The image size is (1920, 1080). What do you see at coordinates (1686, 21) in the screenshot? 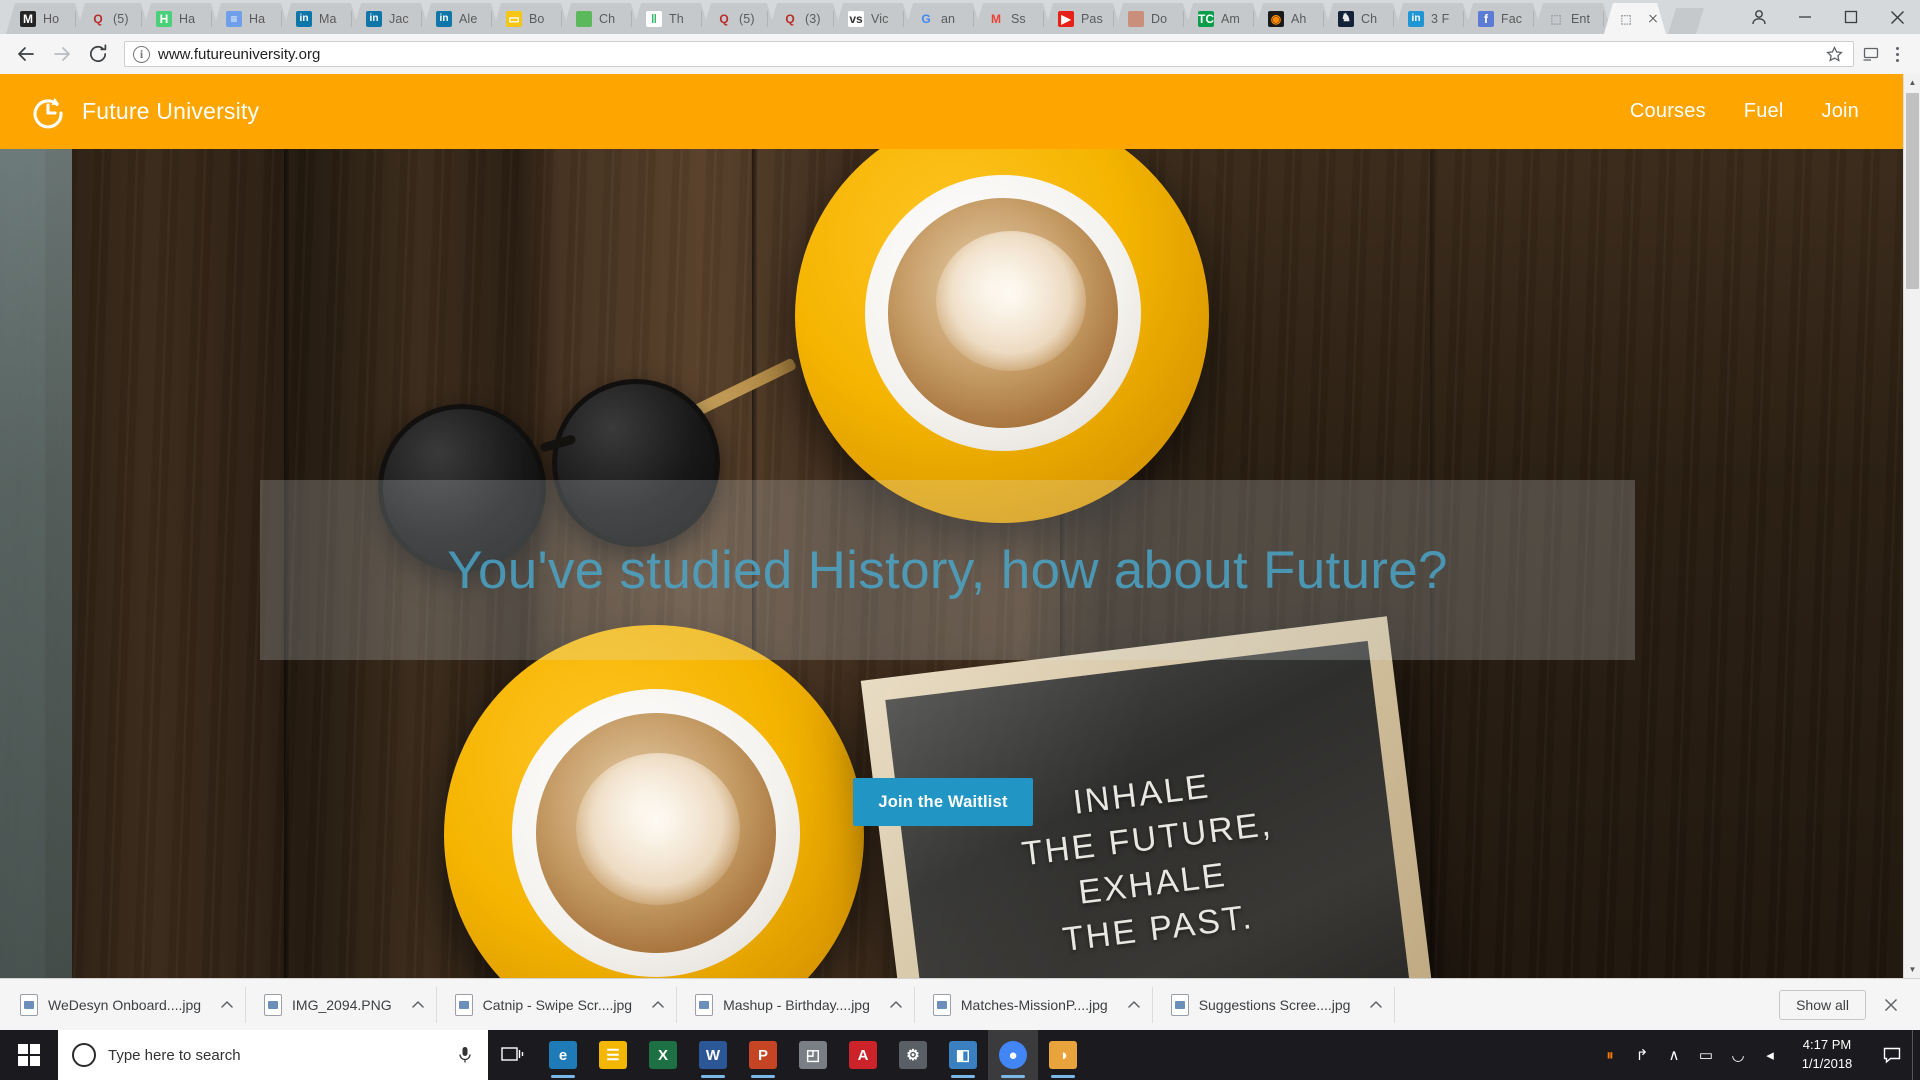
I see `new-tab-button` at bounding box center [1686, 21].